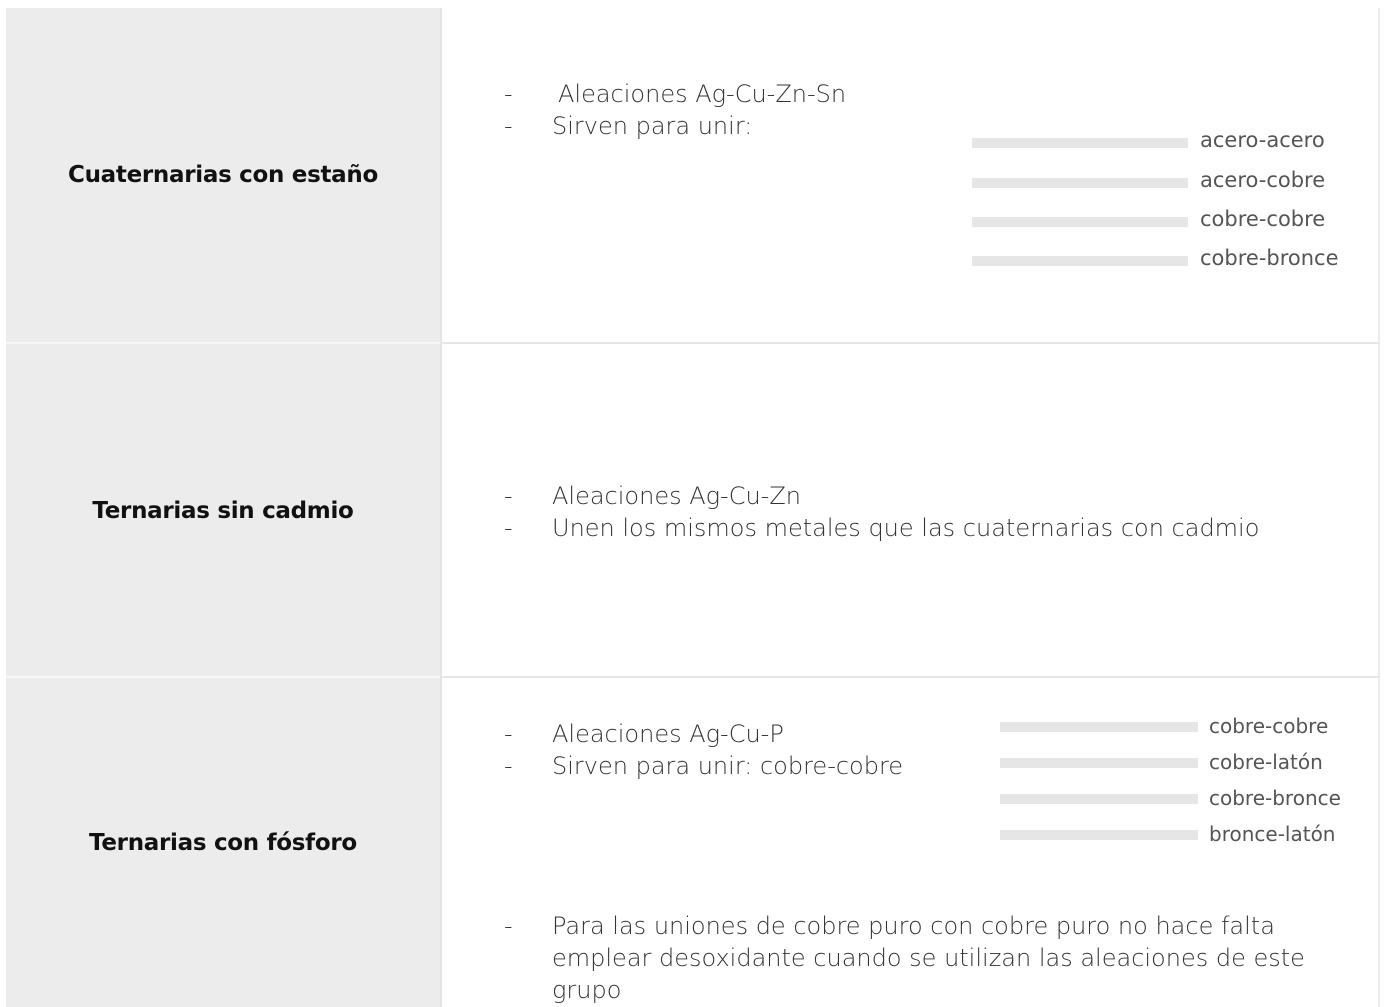 The image size is (1387, 1007). I want to click on list-item-text: Aleaciones Ag-Cu-P, so click(668, 734).